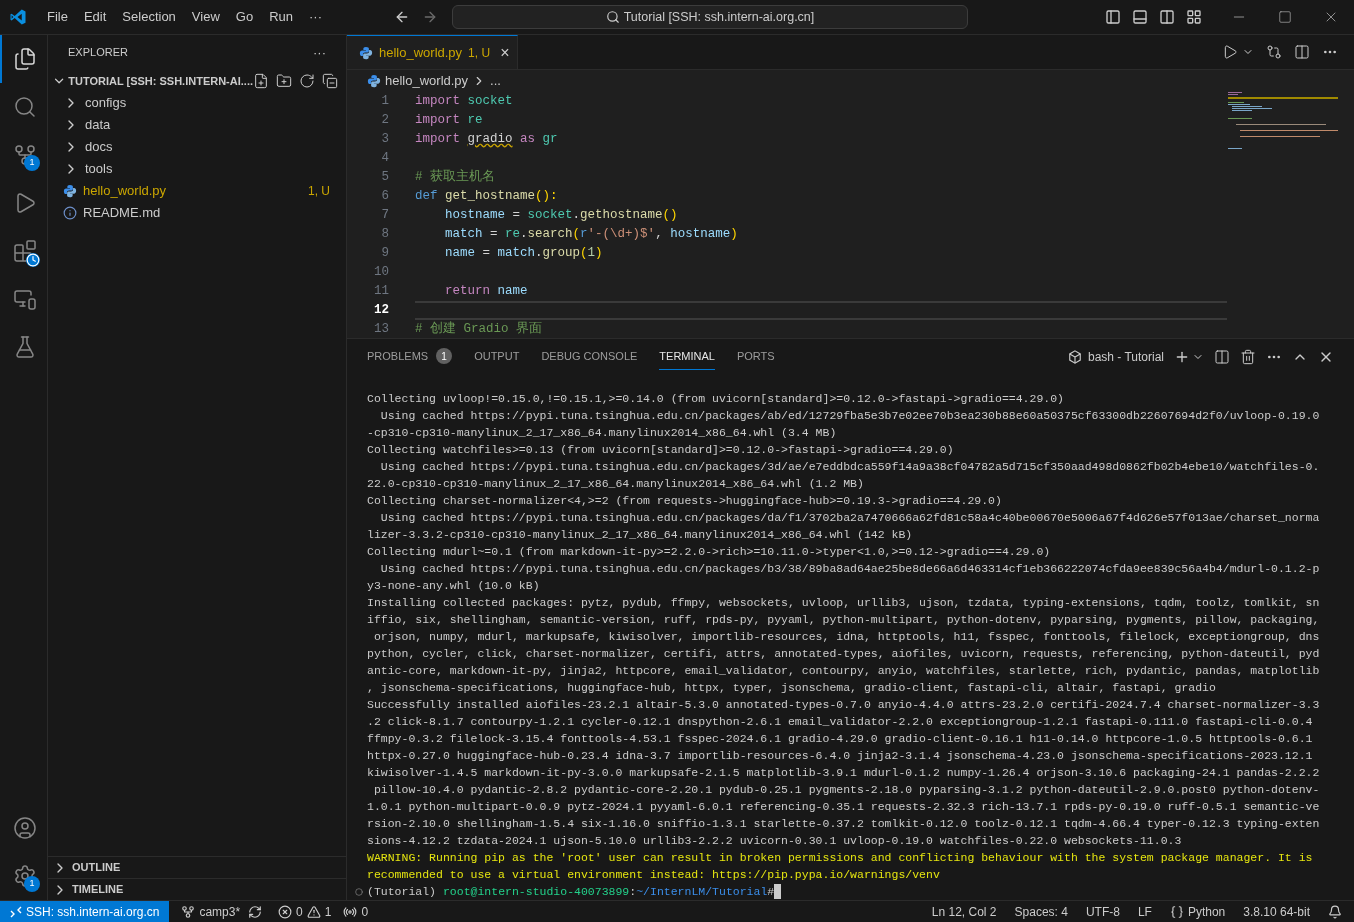 Image resolution: width=1354 pixels, height=922 pixels. What do you see at coordinates (197, 867) in the screenshot?
I see `sidebar-section-header: OUTLINE` at bounding box center [197, 867].